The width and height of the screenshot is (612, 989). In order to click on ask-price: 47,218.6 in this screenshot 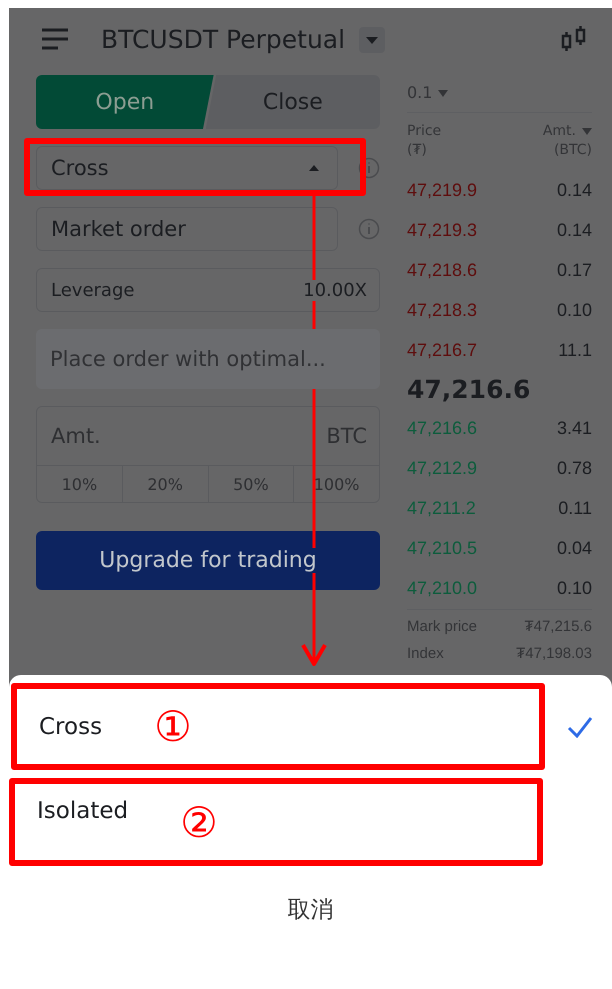, I will do `click(442, 270)`.